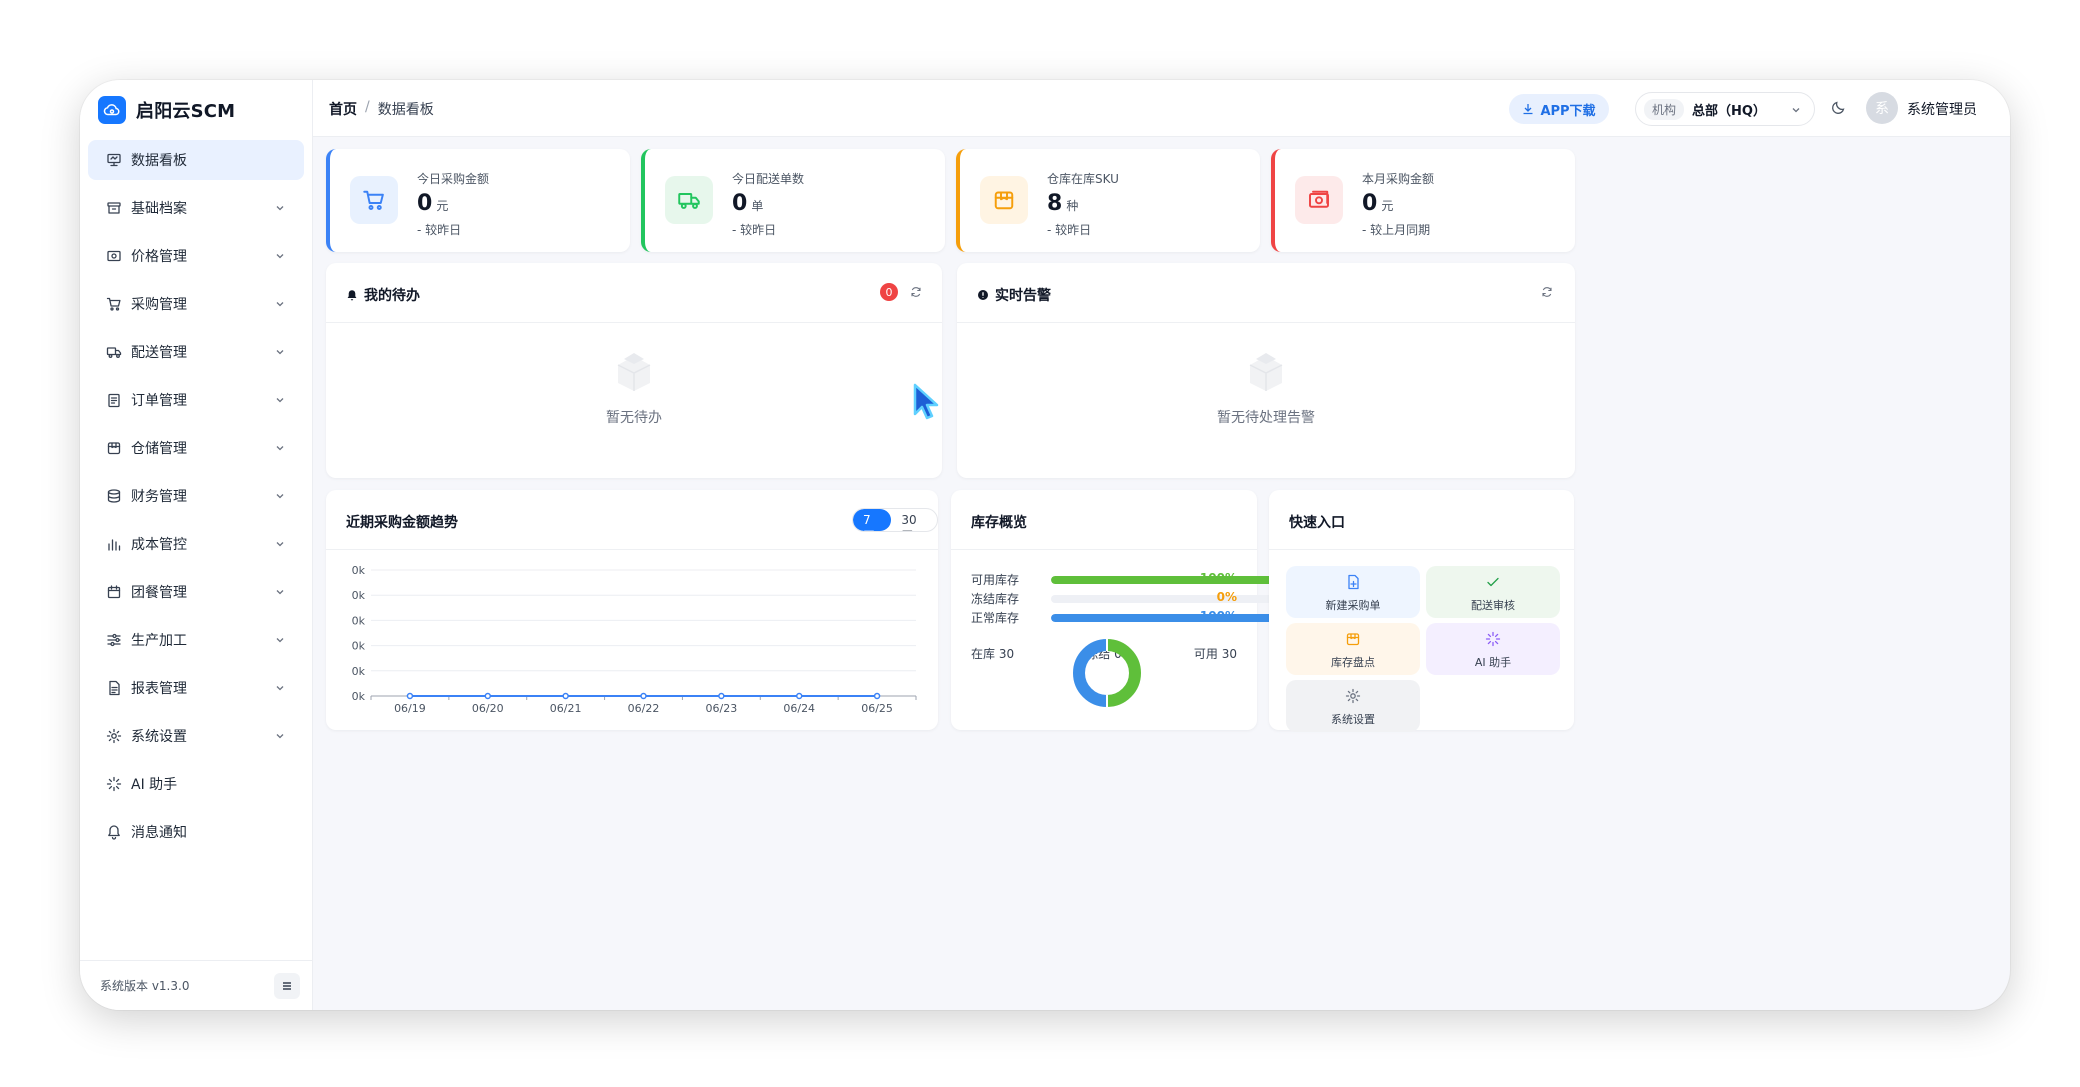 The width and height of the screenshot is (2080, 1087). Describe the element at coordinates (1396, 230) in the screenshot. I see `stat-compare: - 较上月同期` at that location.